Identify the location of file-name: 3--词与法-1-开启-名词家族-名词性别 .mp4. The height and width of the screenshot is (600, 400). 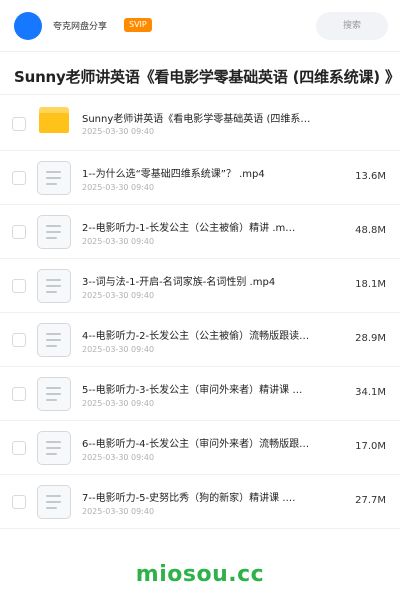
(179, 282).